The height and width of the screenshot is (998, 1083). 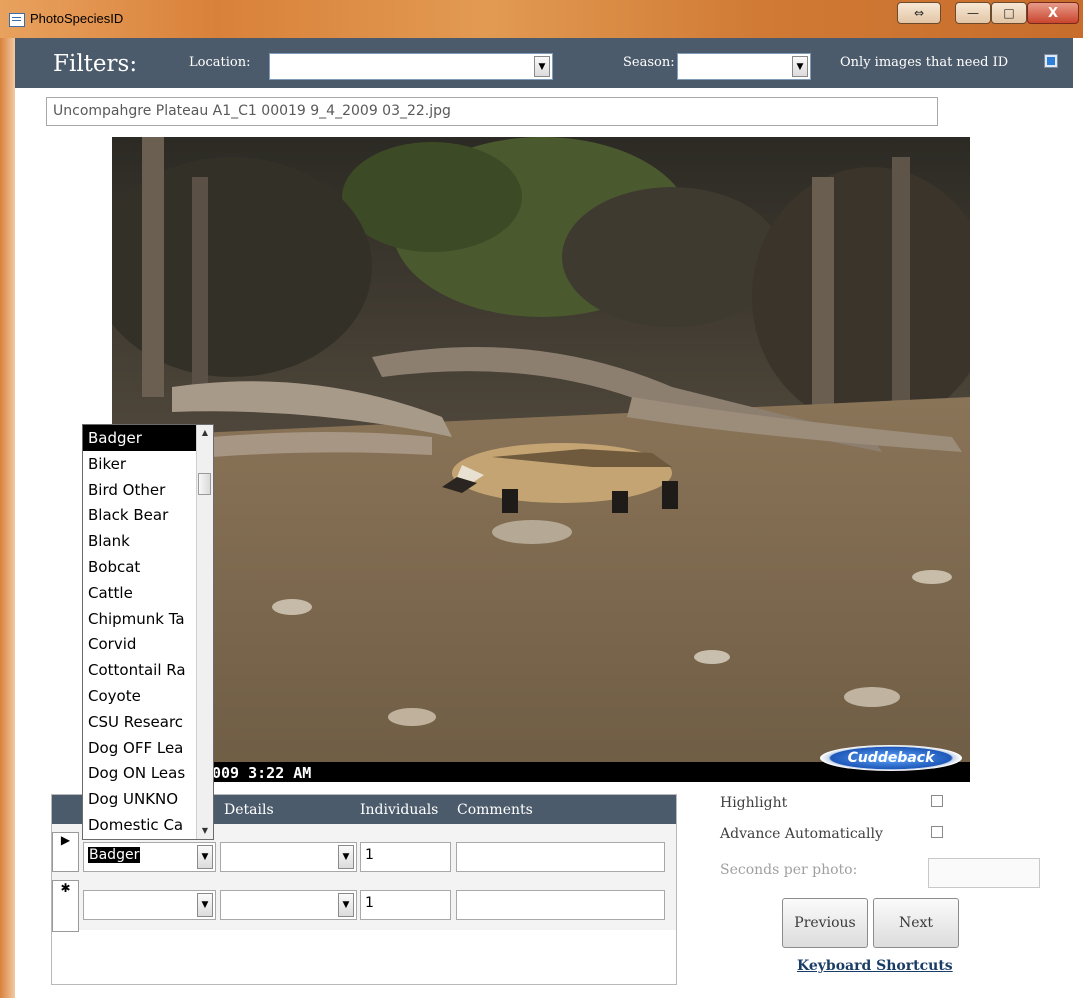 I want to click on cuddeback-logo: Cuddeback, so click(x=891, y=758).